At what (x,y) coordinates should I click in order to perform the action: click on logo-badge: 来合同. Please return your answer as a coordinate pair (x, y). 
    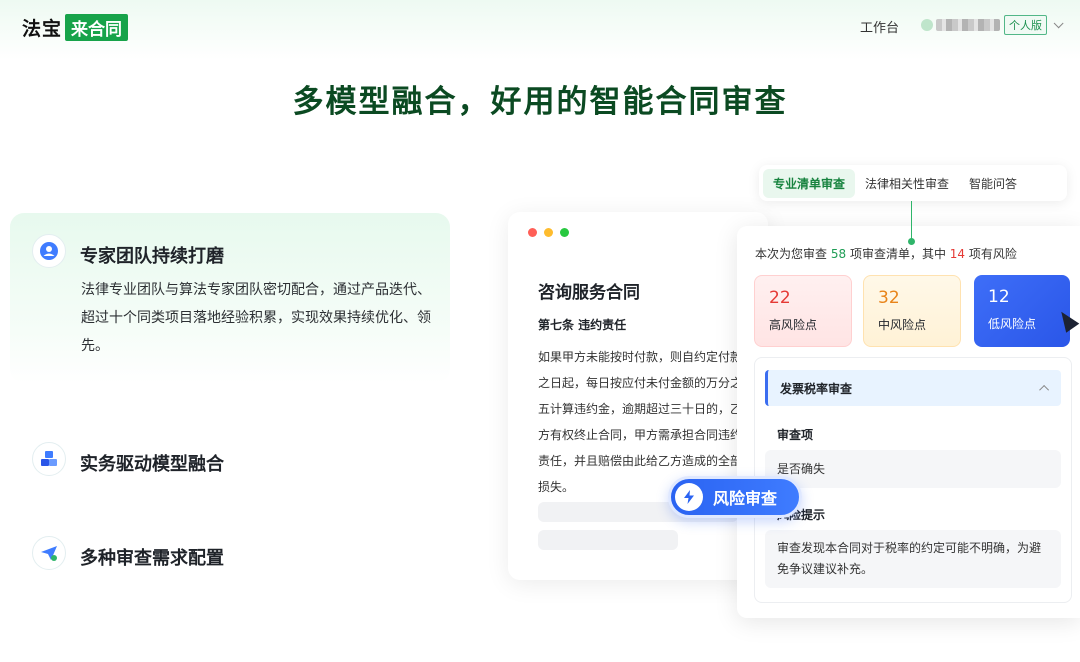
    Looking at the image, I should click on (97, 27).